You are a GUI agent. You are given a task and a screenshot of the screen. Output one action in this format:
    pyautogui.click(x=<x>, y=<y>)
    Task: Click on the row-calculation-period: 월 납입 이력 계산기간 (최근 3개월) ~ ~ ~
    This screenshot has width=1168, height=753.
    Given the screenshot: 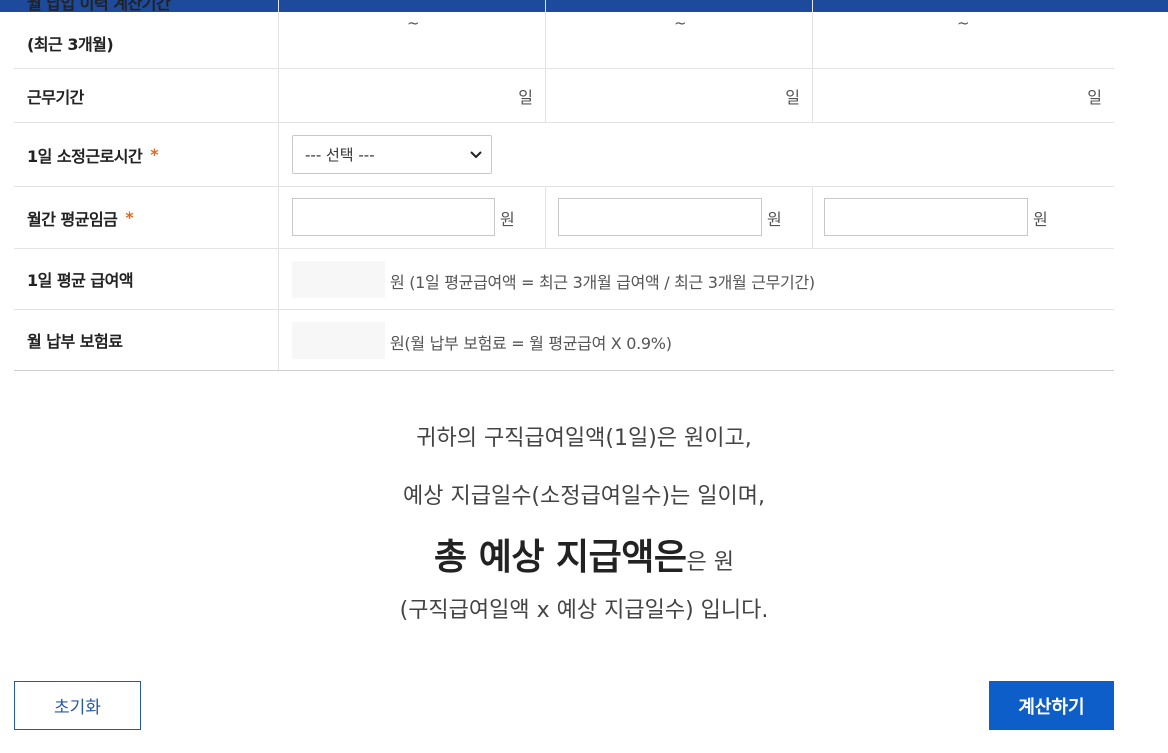 What is the action you would take?
    pyautogui.click(x=564, y=34)
    